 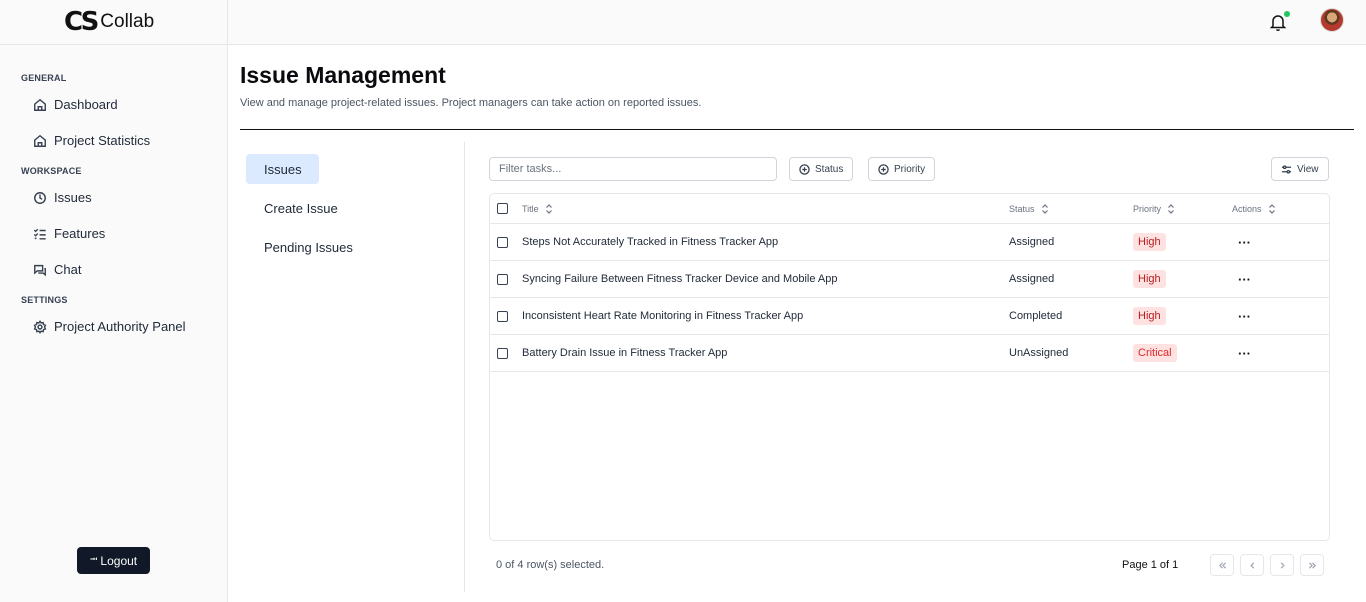 What do you see at coordinates (299, 247) in the screenshot?
I see `subnav-pending-issues: Pending Issues` at bounding box center [299, 247].